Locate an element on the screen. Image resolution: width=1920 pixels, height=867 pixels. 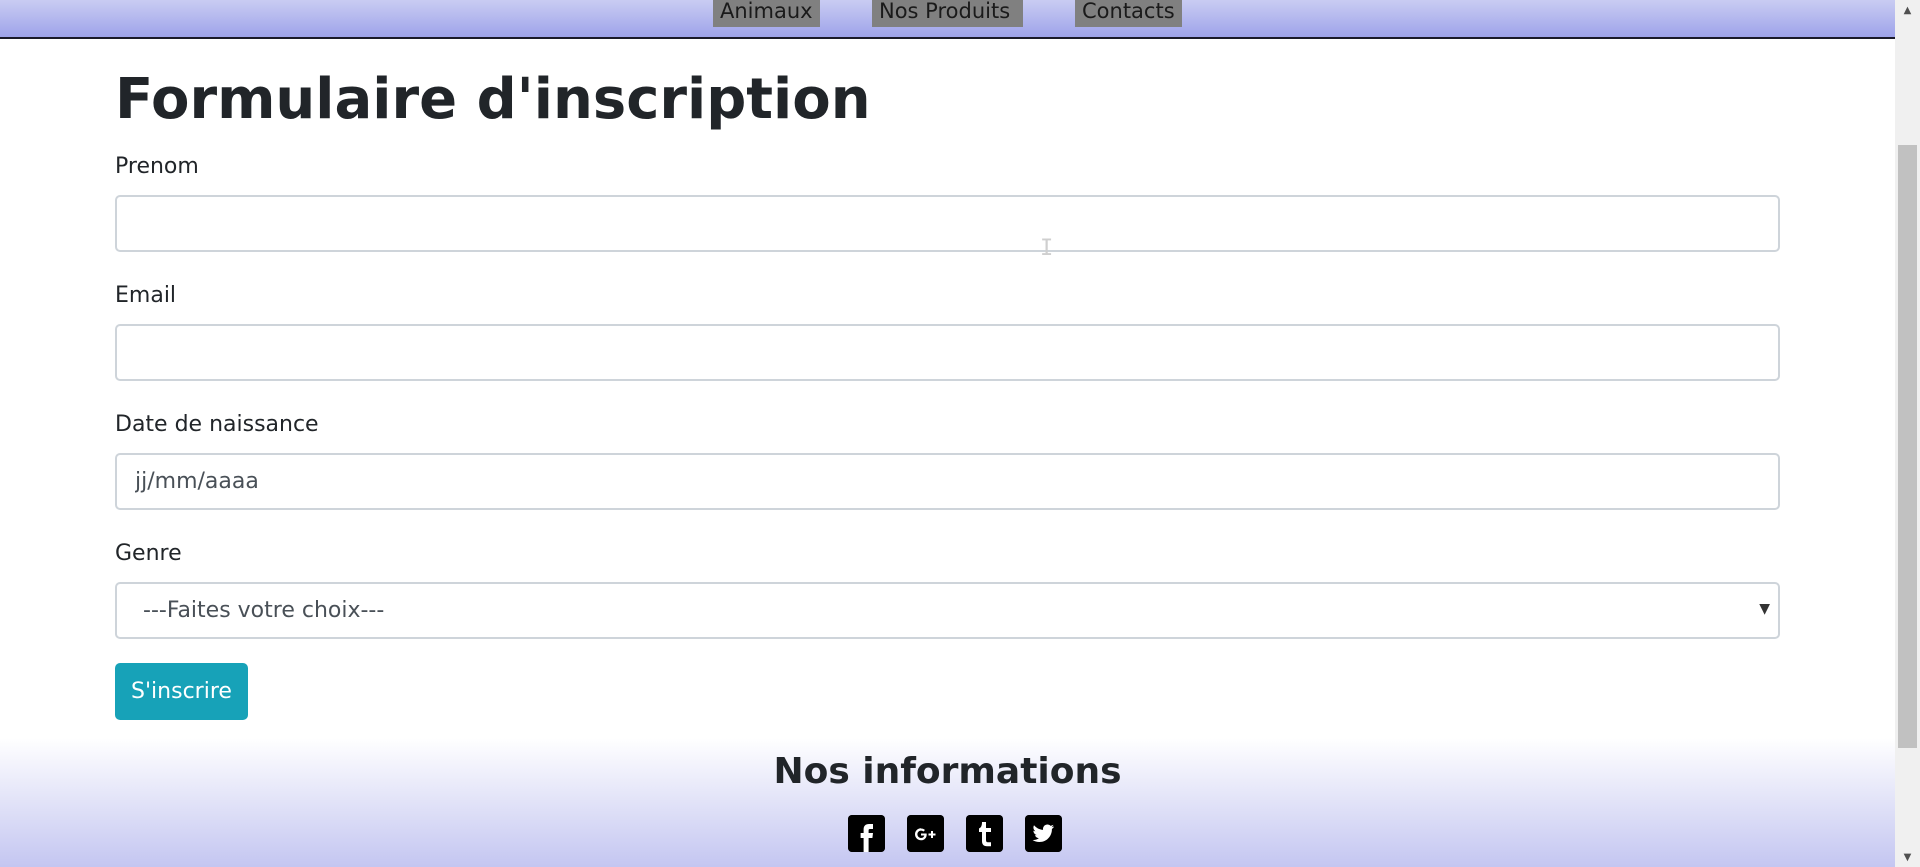
nav-link-label: Animaux is located at coordinates (766, 11).